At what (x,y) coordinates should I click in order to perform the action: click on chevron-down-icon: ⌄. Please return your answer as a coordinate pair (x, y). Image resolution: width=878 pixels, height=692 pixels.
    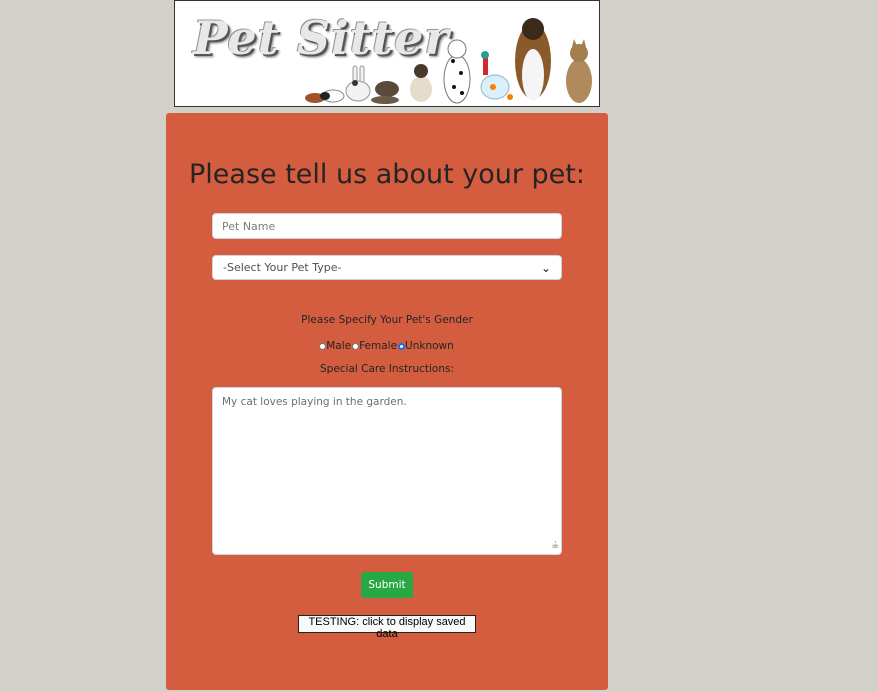
    Looking at the image, I should click on (545, 267).